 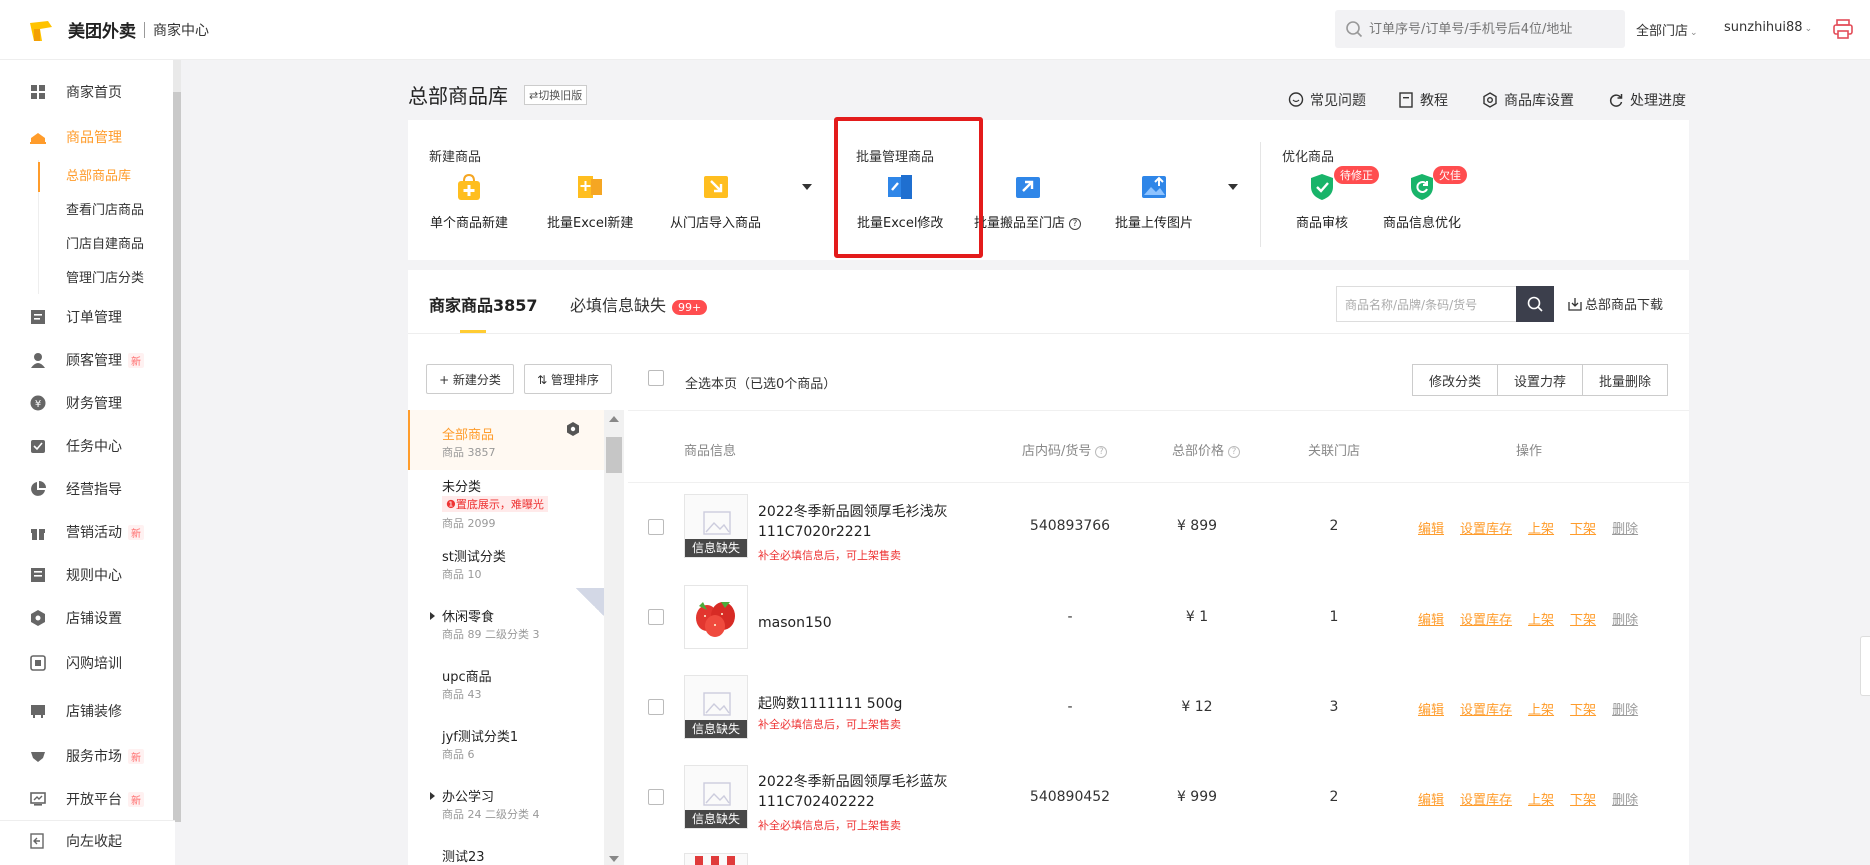 What do you see at coordinates (505, 810) in the screenshot?
I see `category-item: 办公学习 商品 24 二级分类 4` at bounding box center [505, 810].